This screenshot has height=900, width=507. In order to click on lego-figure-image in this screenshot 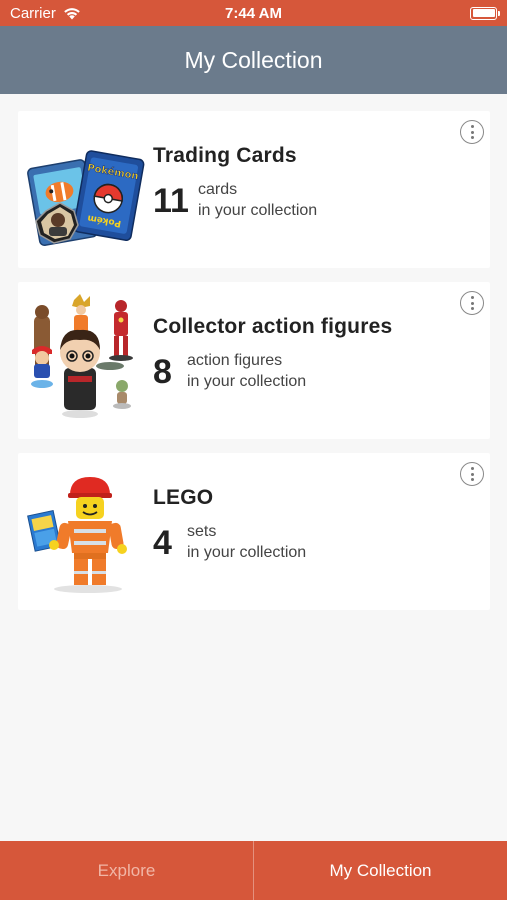, I will do `click(77, 535)`.